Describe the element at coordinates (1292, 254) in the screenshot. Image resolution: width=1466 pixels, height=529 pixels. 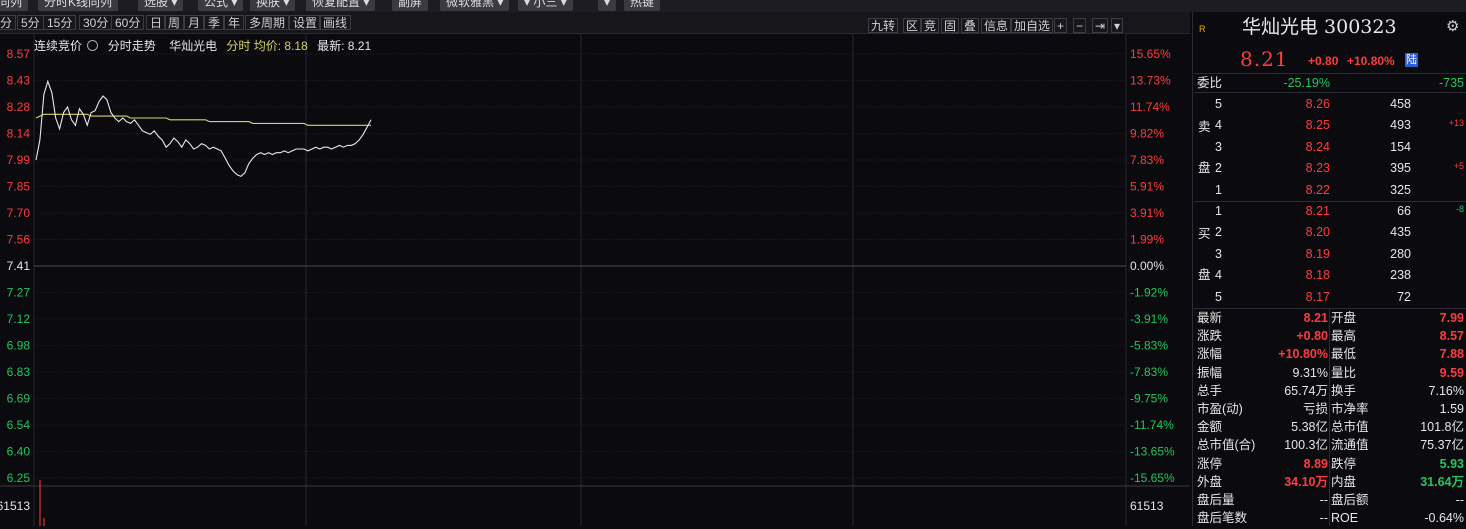
I see `bid-price: 8.19` at that location.